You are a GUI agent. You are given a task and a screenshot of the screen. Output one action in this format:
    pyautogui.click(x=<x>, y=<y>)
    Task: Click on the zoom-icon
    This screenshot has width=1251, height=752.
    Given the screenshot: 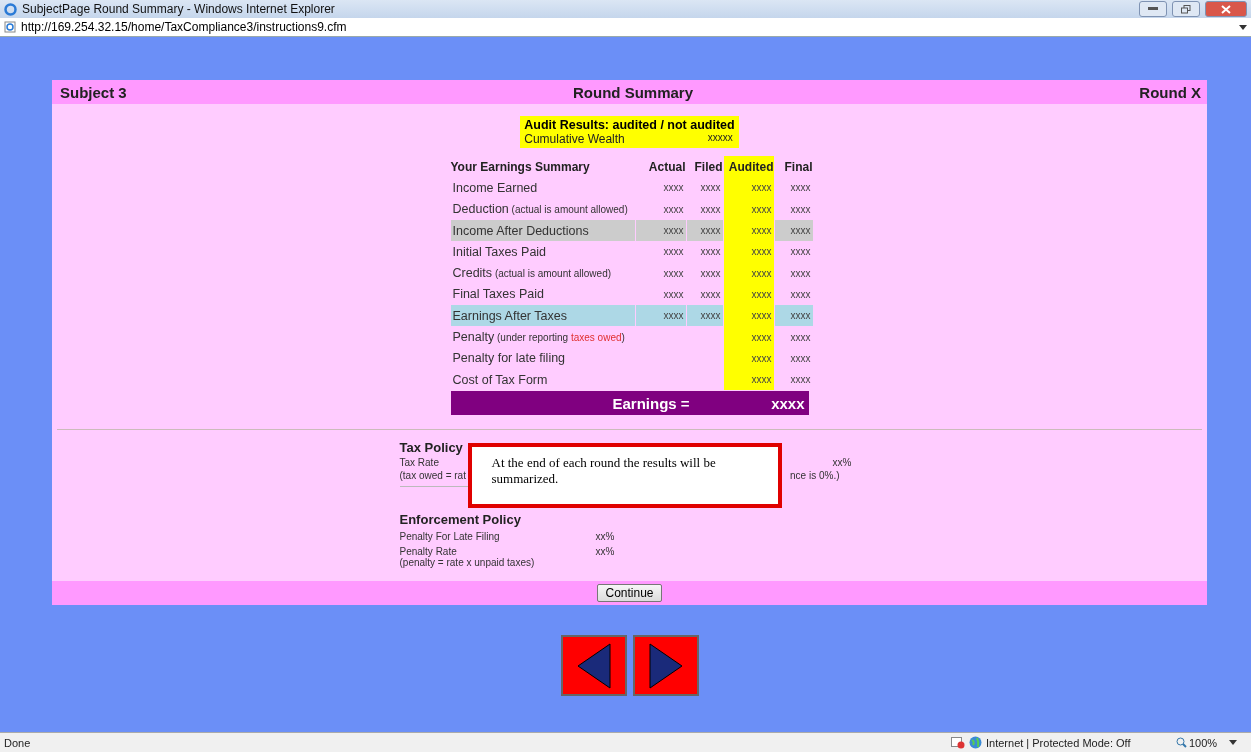 What is the action you would take?
    pyautogui.click(x=1181, y=742)
    